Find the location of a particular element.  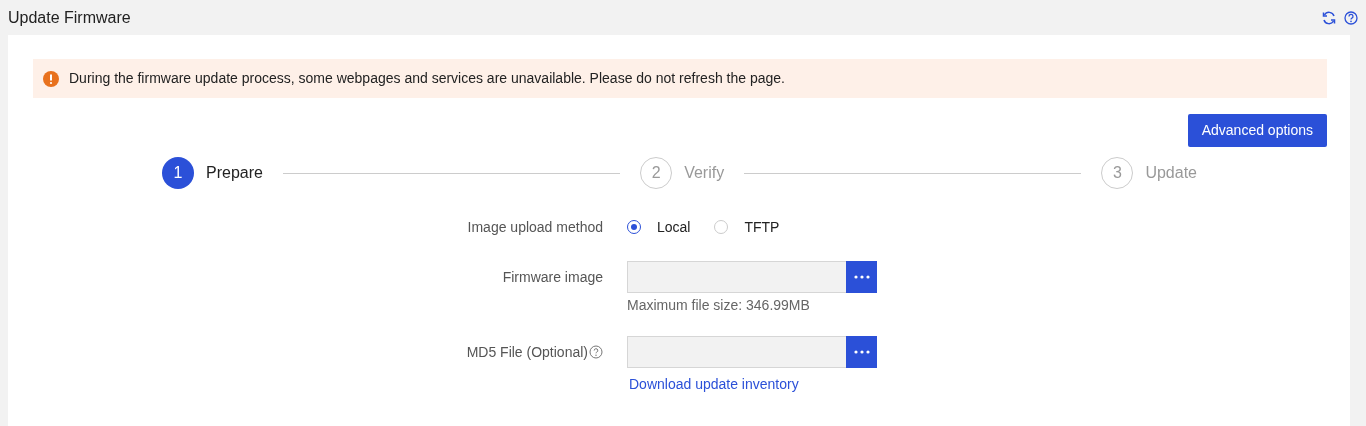

step-label: Verify is located at coordinates (704, 173).